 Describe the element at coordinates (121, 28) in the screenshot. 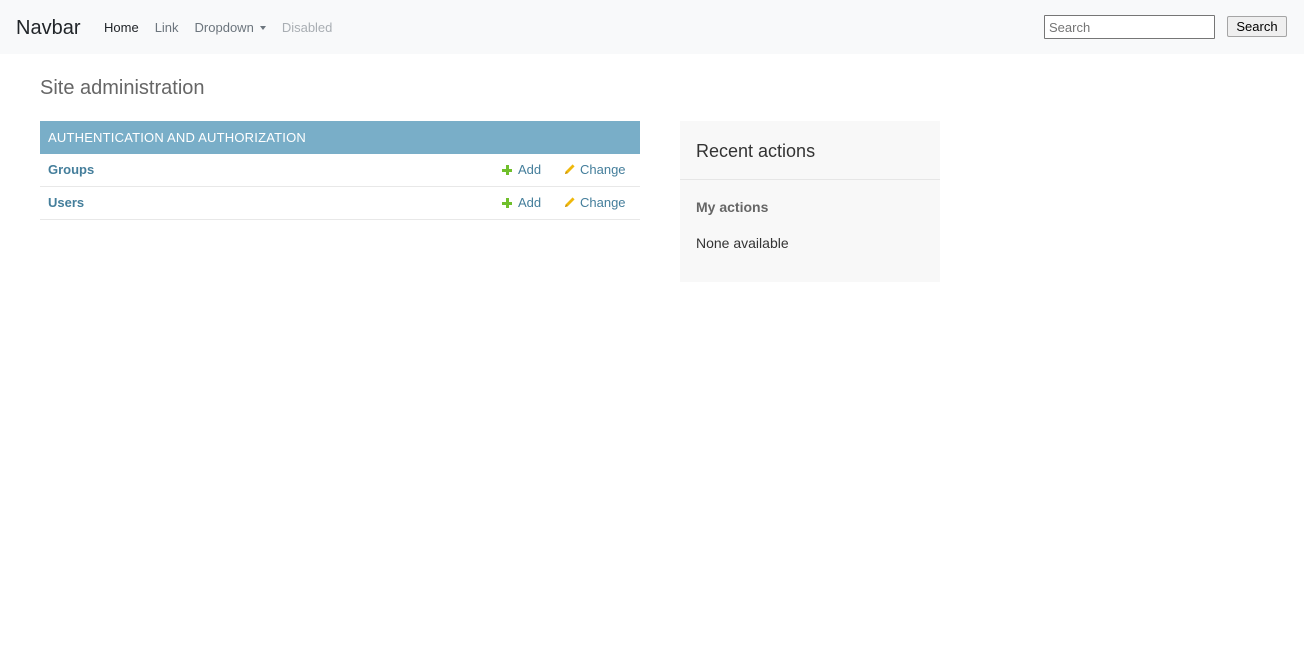

I see `nav-link-home: Home` at that location.